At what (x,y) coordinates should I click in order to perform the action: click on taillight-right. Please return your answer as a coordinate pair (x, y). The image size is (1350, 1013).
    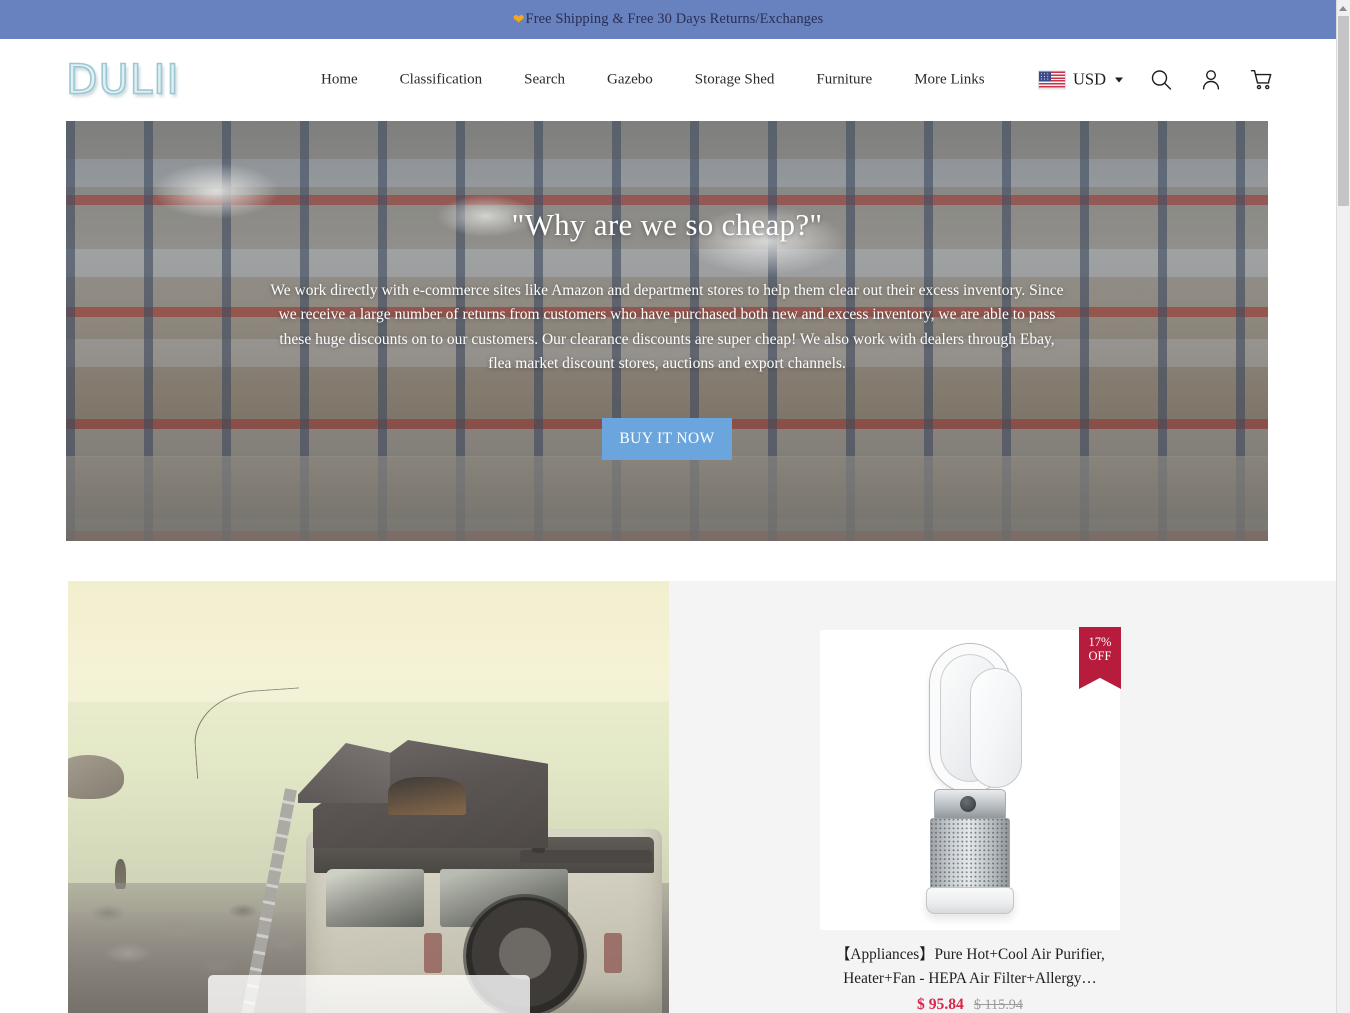
    Looking at the image, I should click on (613, 953).